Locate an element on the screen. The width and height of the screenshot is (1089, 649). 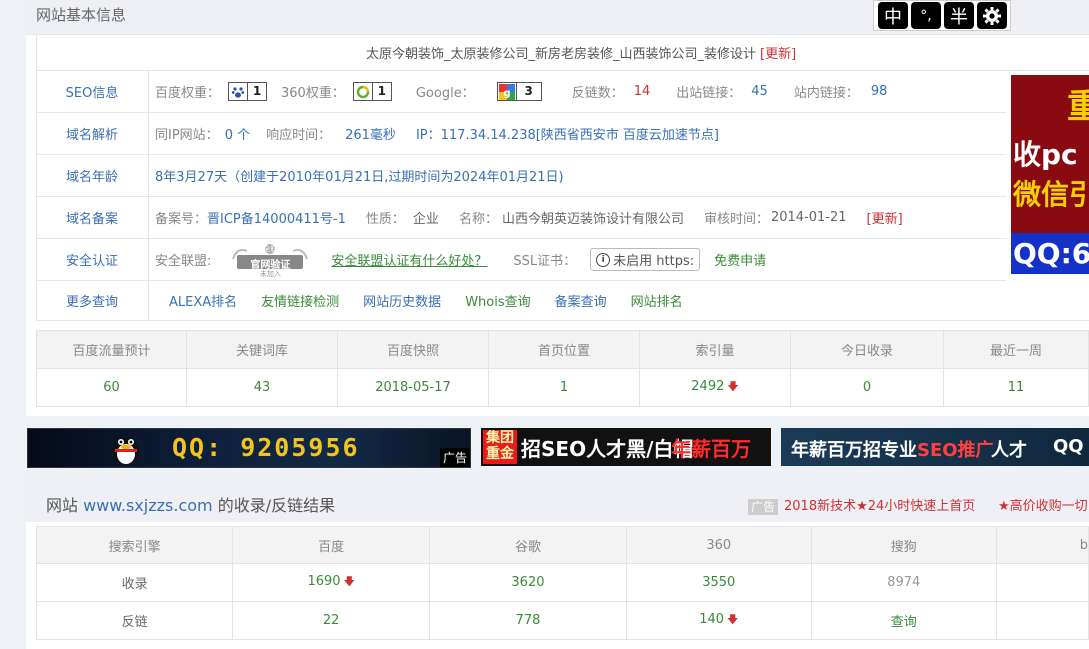
b3-qq: QQ is located at coordinates (1068, 446).